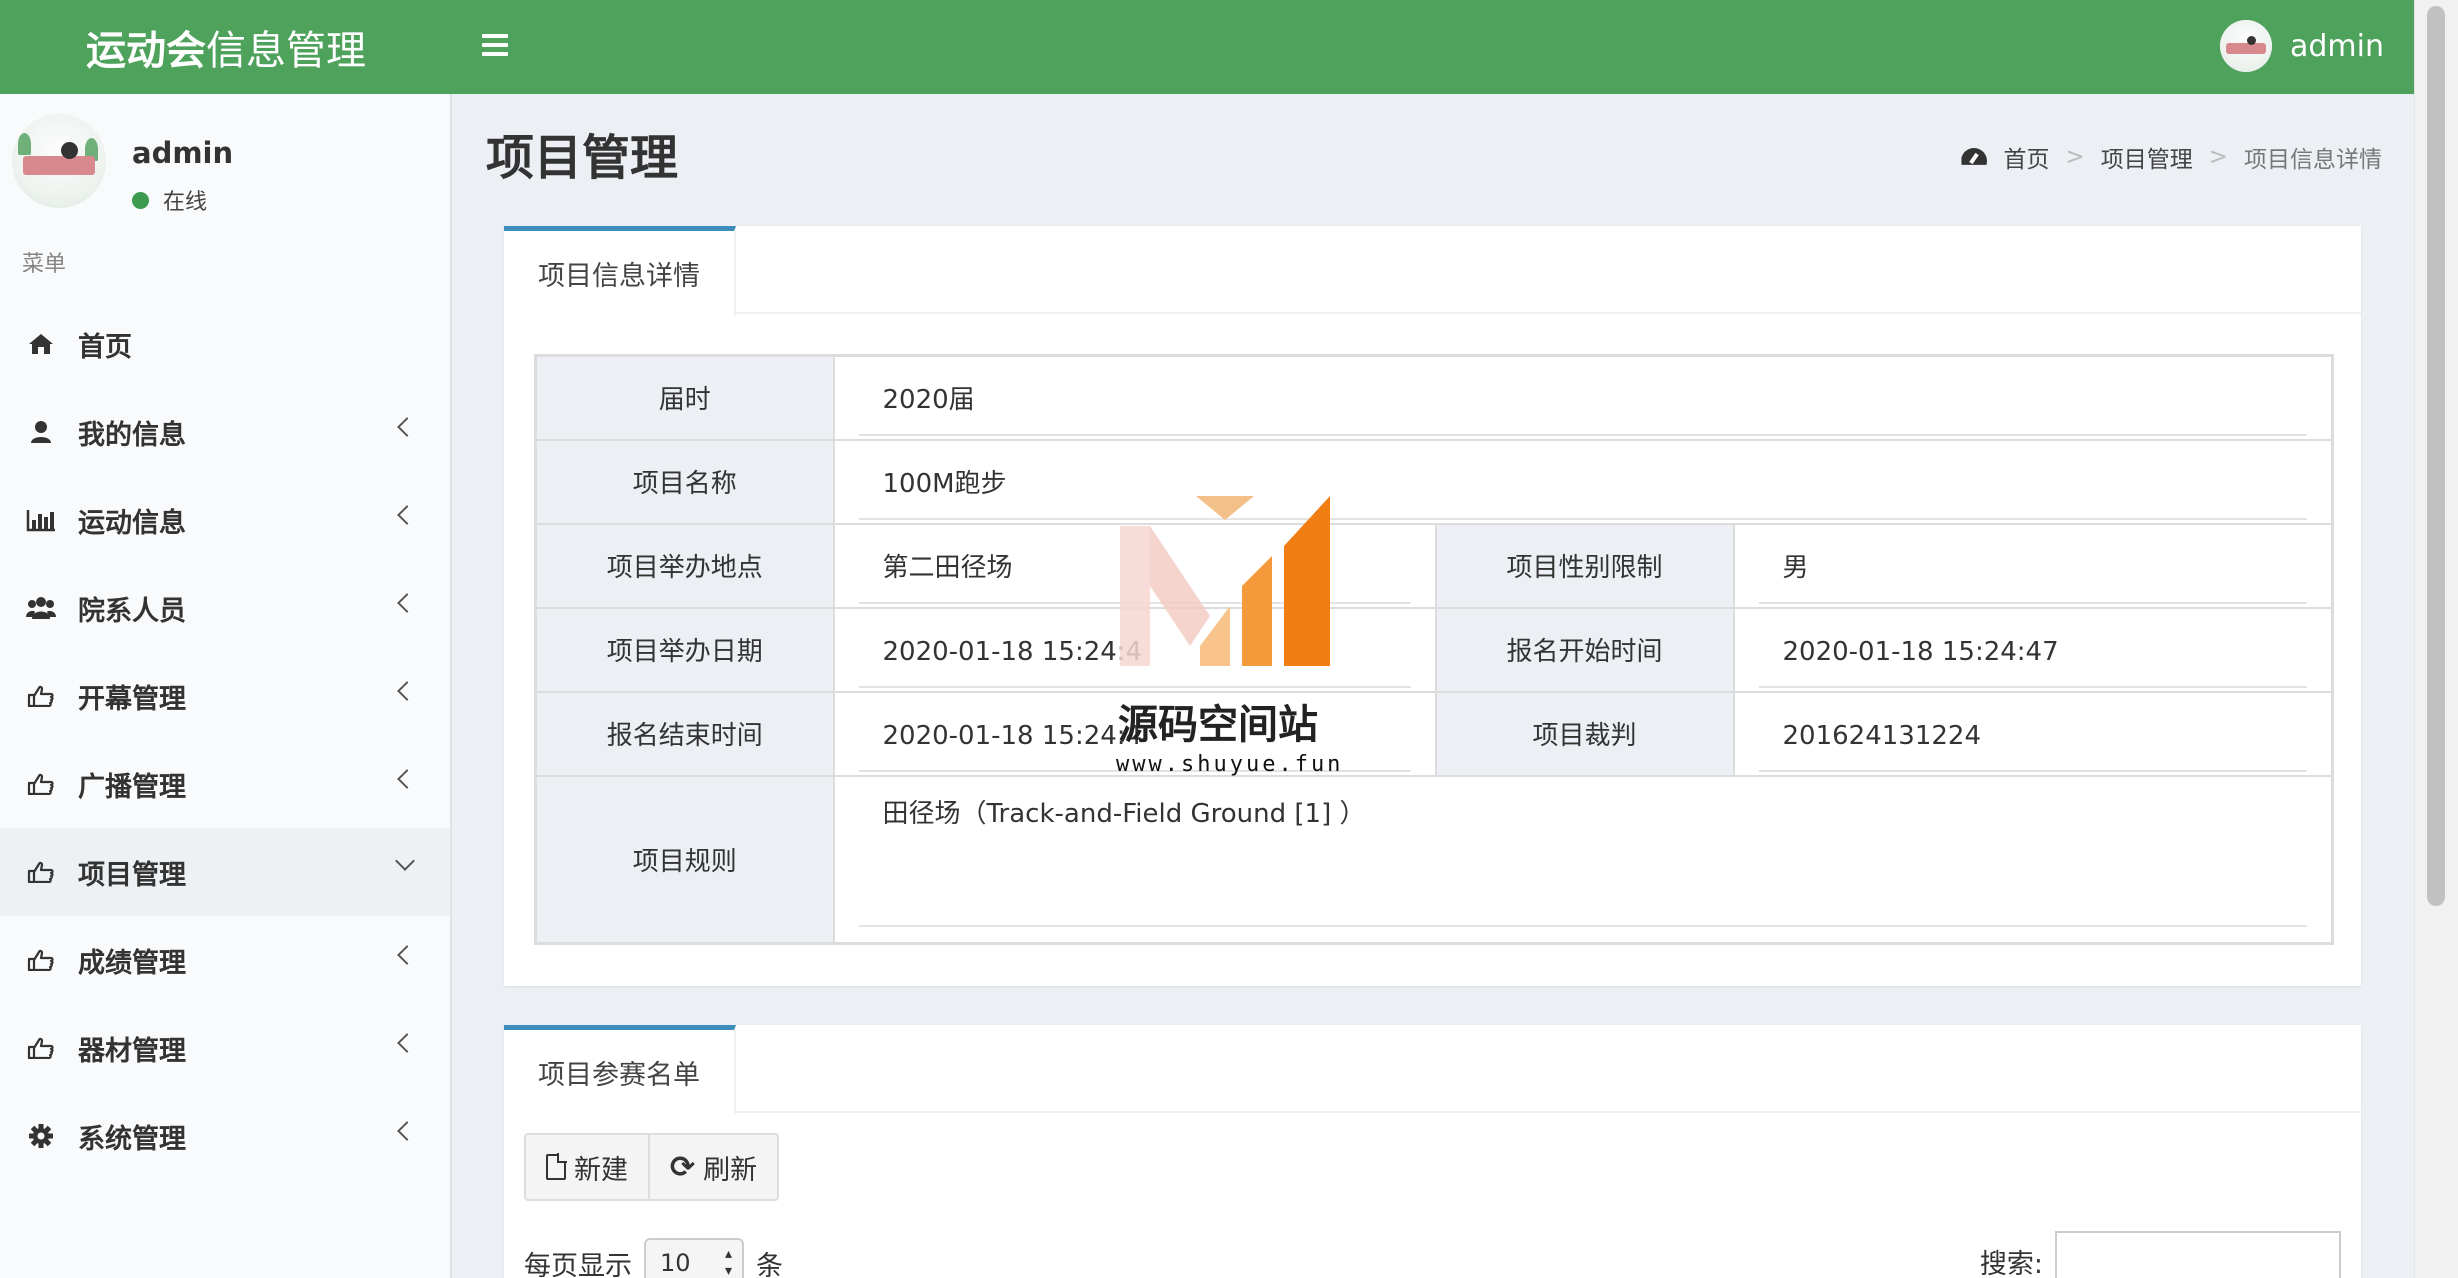 This screenshot has width=2458, height=1278. I want to click on watermark-logo-icon, so click(1225, 581).